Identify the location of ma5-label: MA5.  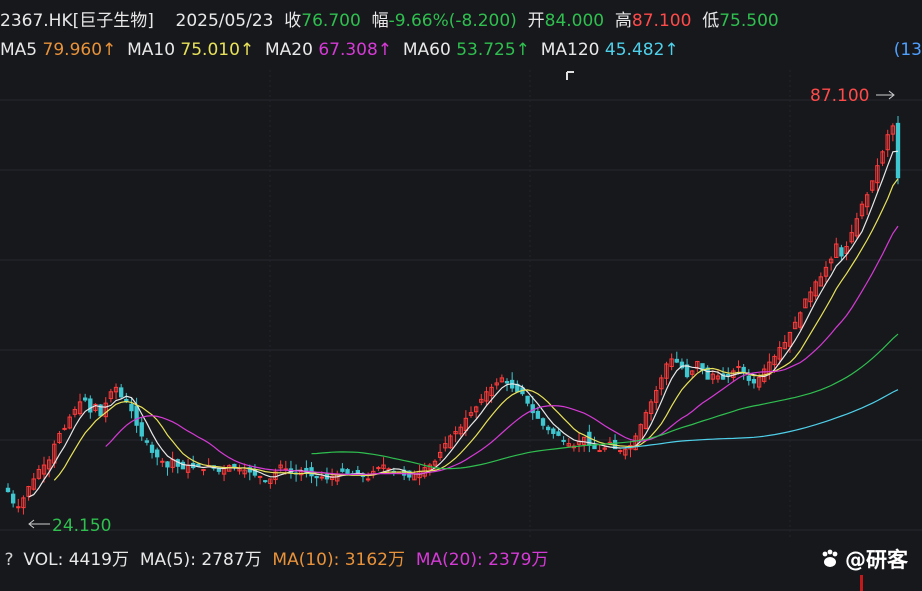
(19, 50).